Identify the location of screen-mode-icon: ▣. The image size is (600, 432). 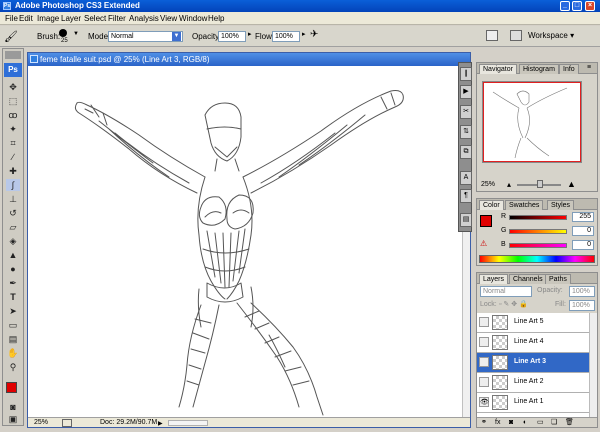
(13, 419).